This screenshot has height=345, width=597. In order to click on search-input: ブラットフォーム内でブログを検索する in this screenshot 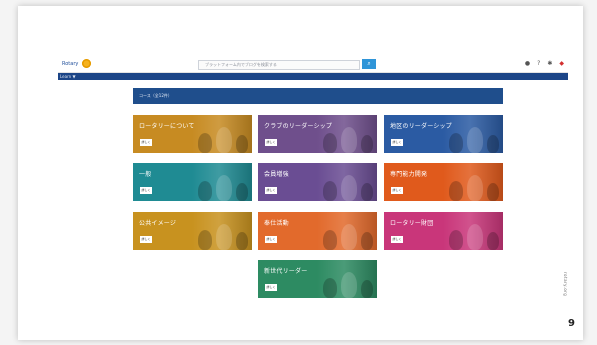, I will do `click(279, 65)`.